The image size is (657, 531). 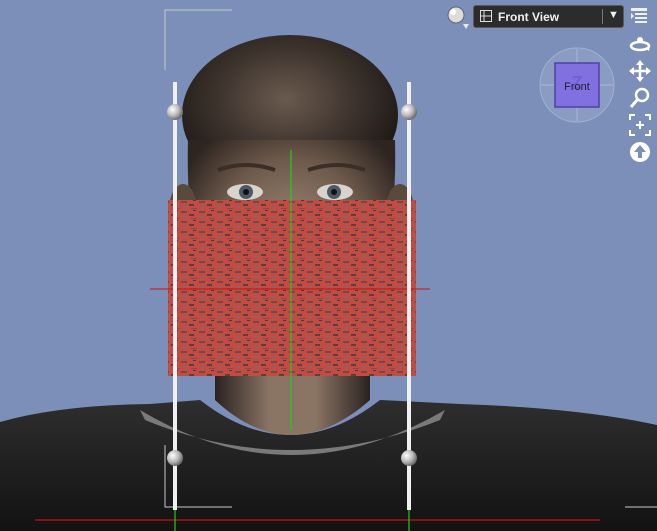 What do you see at coordinates (529, 17) in the screenshot?
I see `view-selector-label: Front View` at bounding box center [529, 17].